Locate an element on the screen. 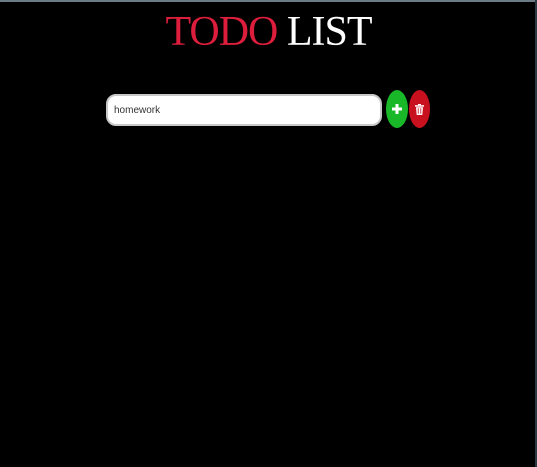 The height and width of the screenshot is (467, 537). title-word-todo: TODO is located at coordinates (221, 32).